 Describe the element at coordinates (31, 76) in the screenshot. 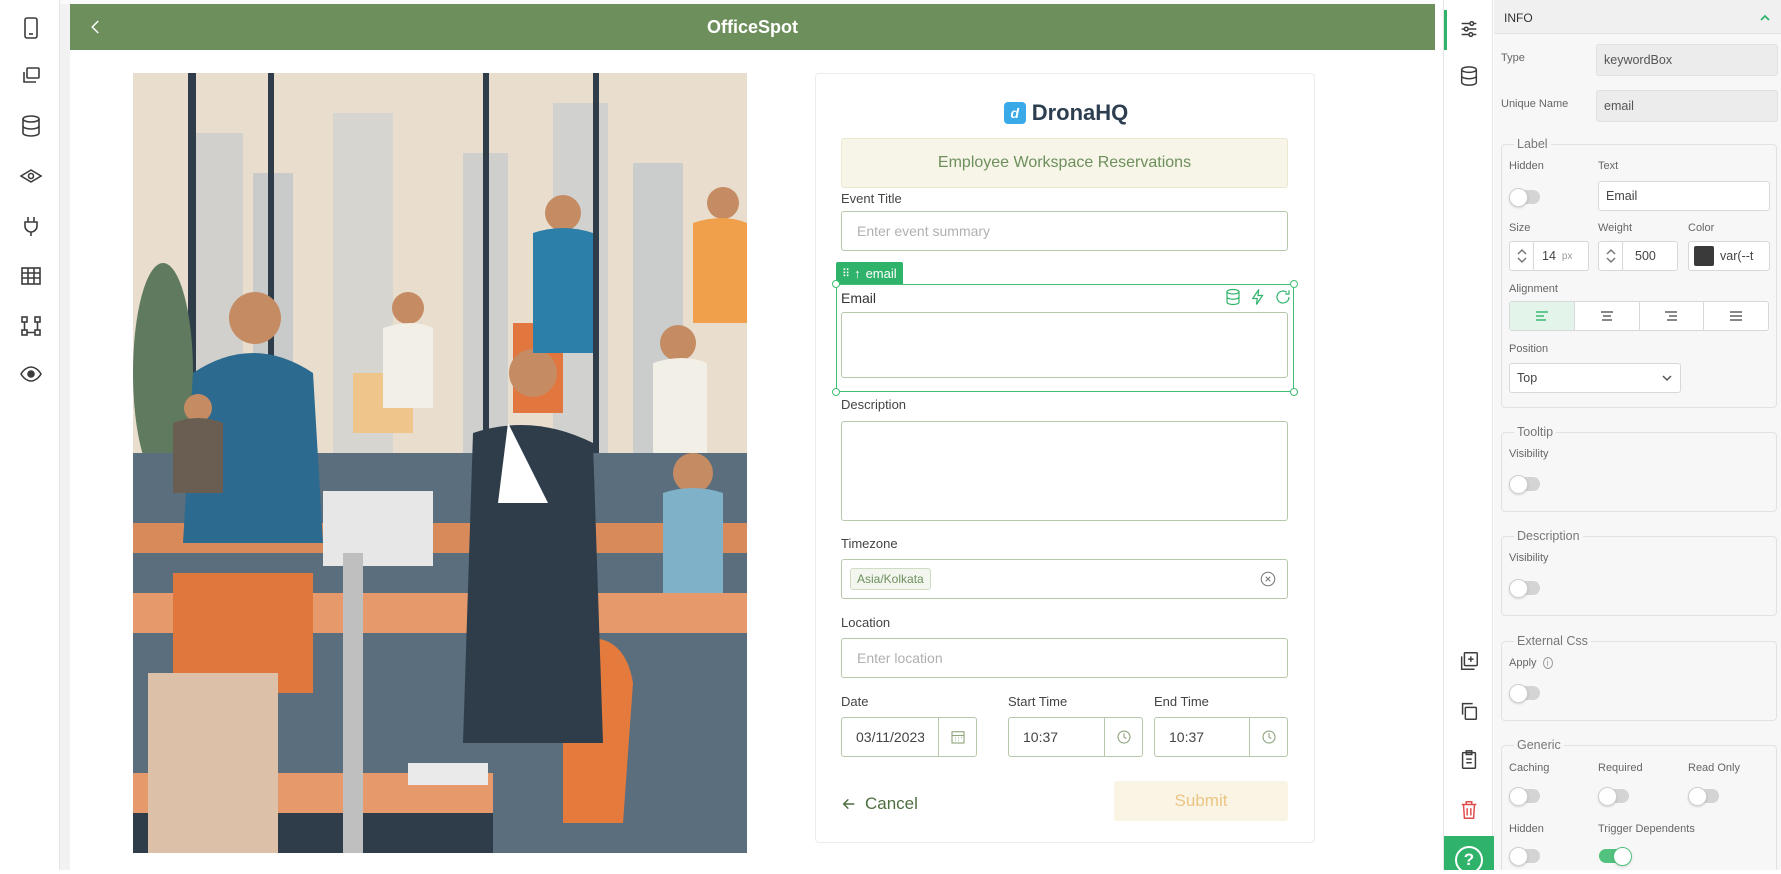

I see `screens-icon` at that location.